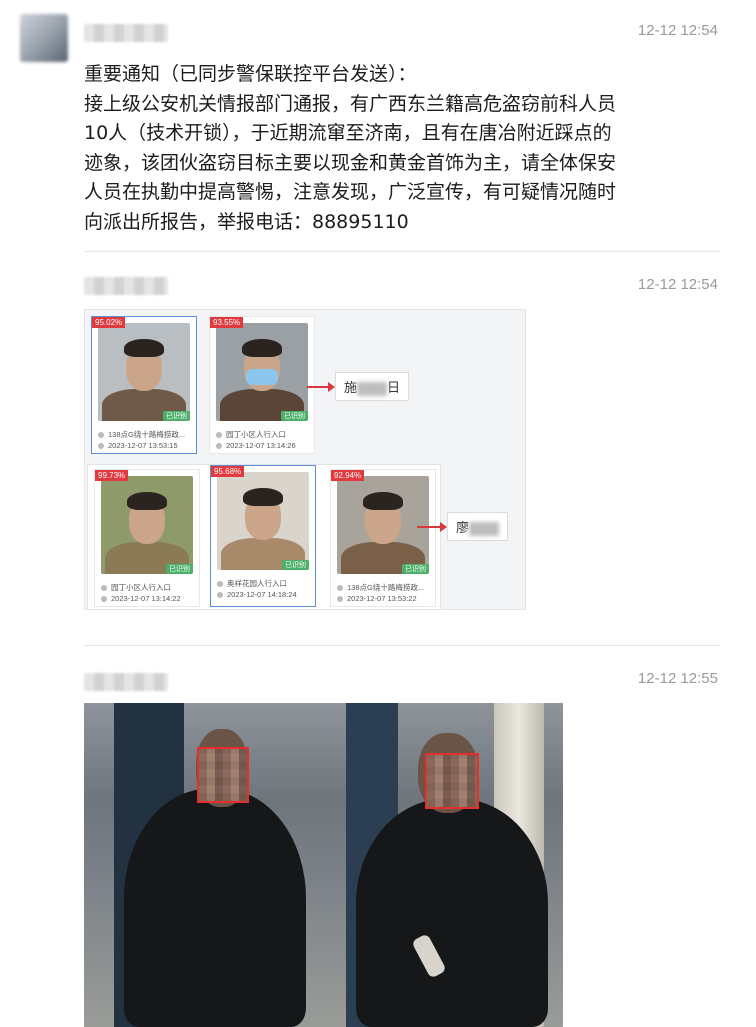 Image resolution: width=756 pixels, height=1027 pixels. What do you see at coordinates (44, 38) in the screenshot?
I see `avatar` at bounding box center [44, 38].